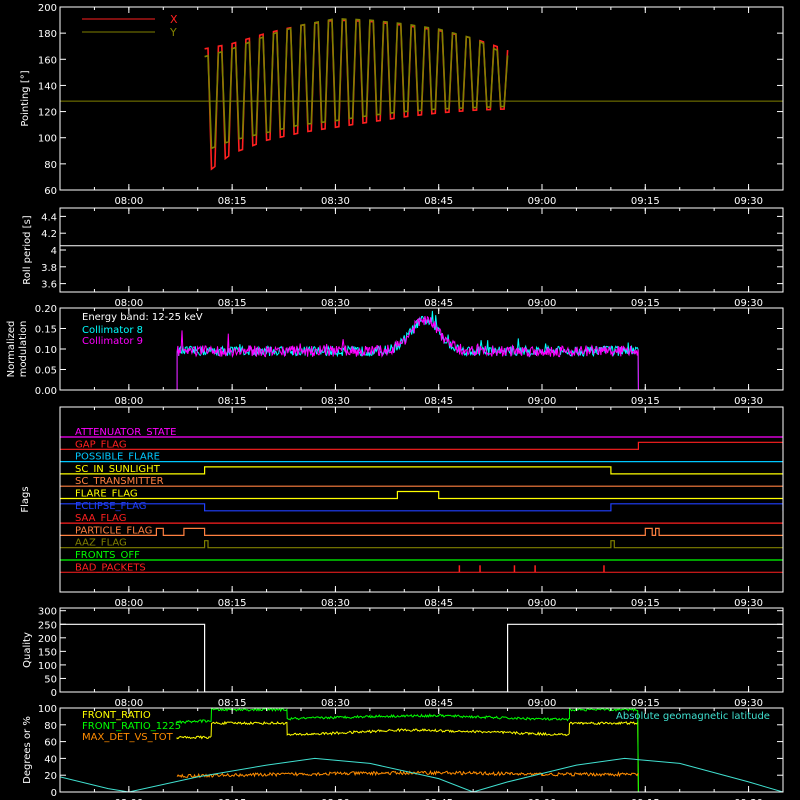  What do you see at coordinates (46, 309) in the screenshot?
I see `y-tick-label: 0.20` at bounding box center [46, 309].